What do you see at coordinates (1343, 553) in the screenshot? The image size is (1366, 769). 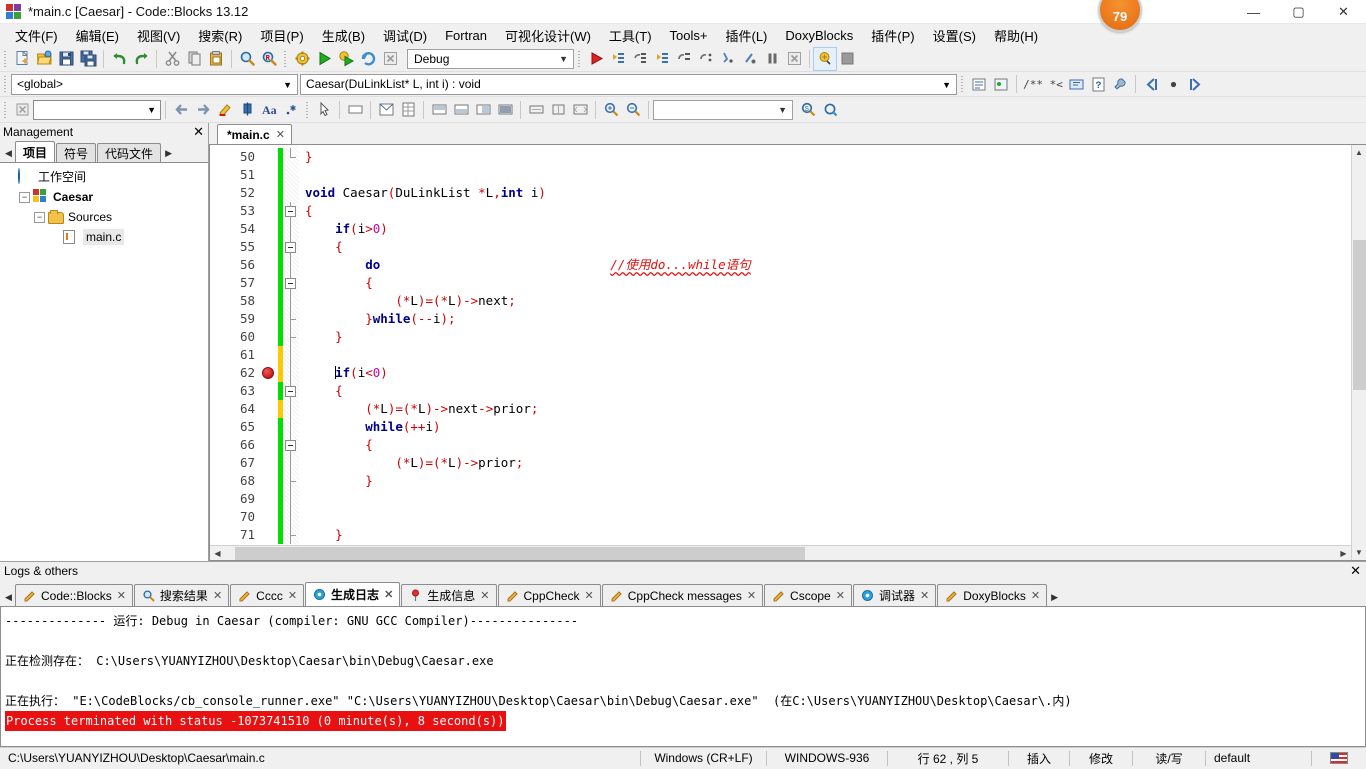 I see `hscroll-right-icon: ▶` at bounding box center [1343, 553].